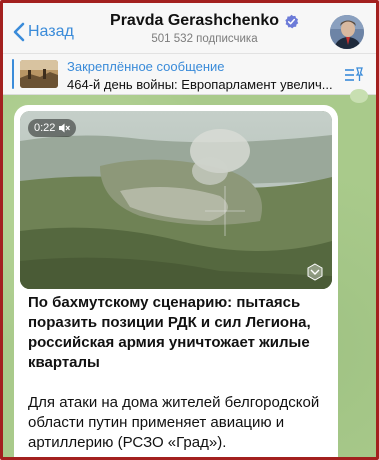  What do you see at coordinates (194, 20) in the screenshot?
I see `channel-name: Pravda Gerashchenko` at bounding box center [194, 20].